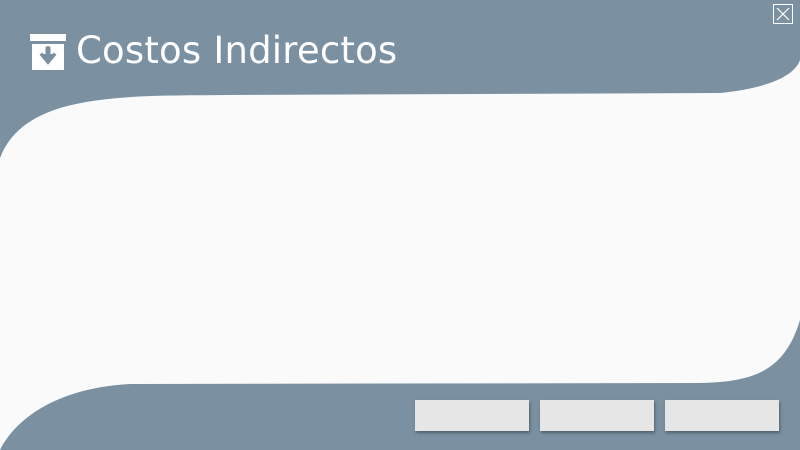  I want to click on header: Costos Indirectos, so click(213, 51).